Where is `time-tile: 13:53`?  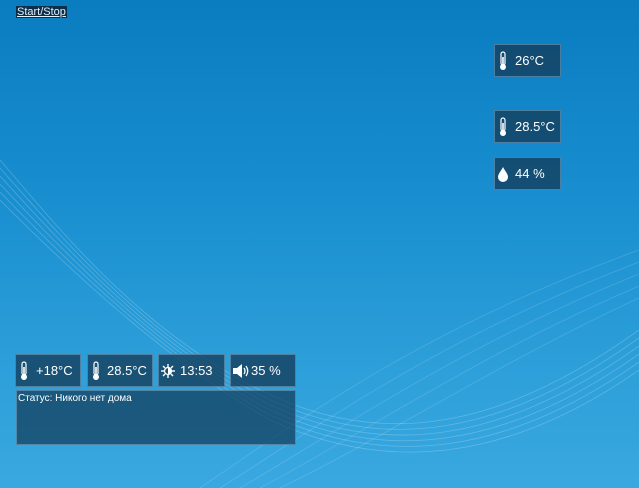 time-tile: 13:53 is located at coordinates (191, 370).